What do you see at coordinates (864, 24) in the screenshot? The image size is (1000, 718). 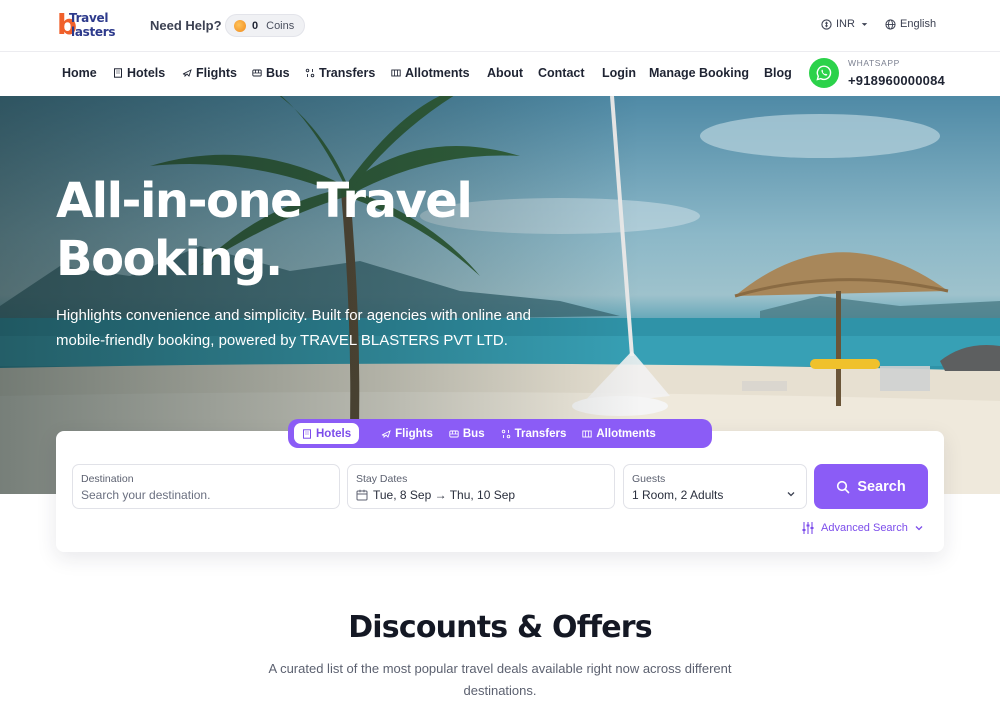 I see `caret-down-icon` at bounding box center [864, 24].